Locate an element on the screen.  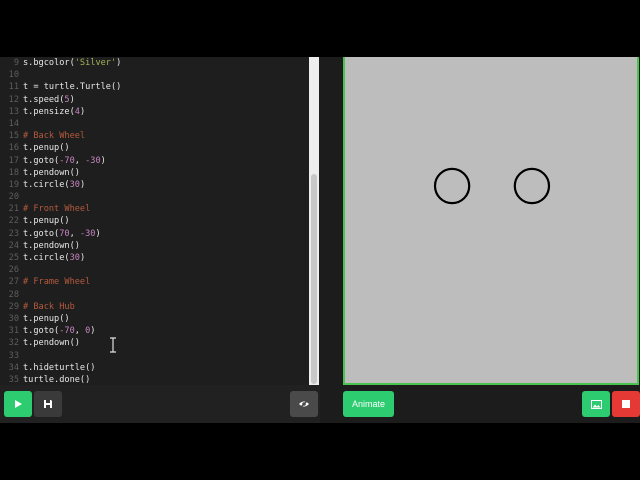
line-number: 17 is located at coordinates (13, 160).